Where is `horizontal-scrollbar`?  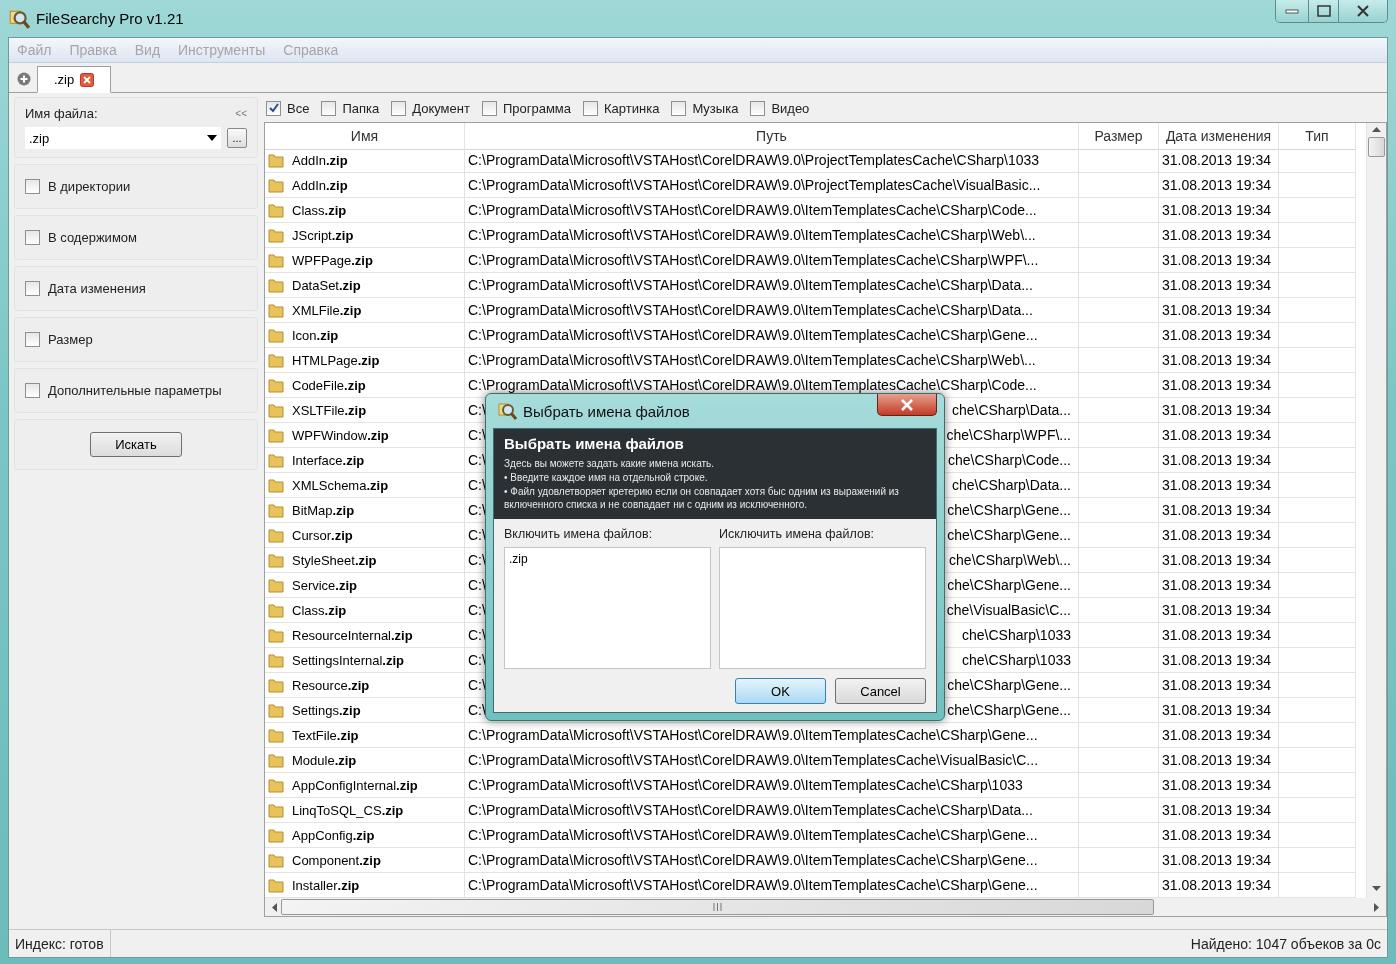 horizontal-scrollbar is located at coordinates (825, 907).